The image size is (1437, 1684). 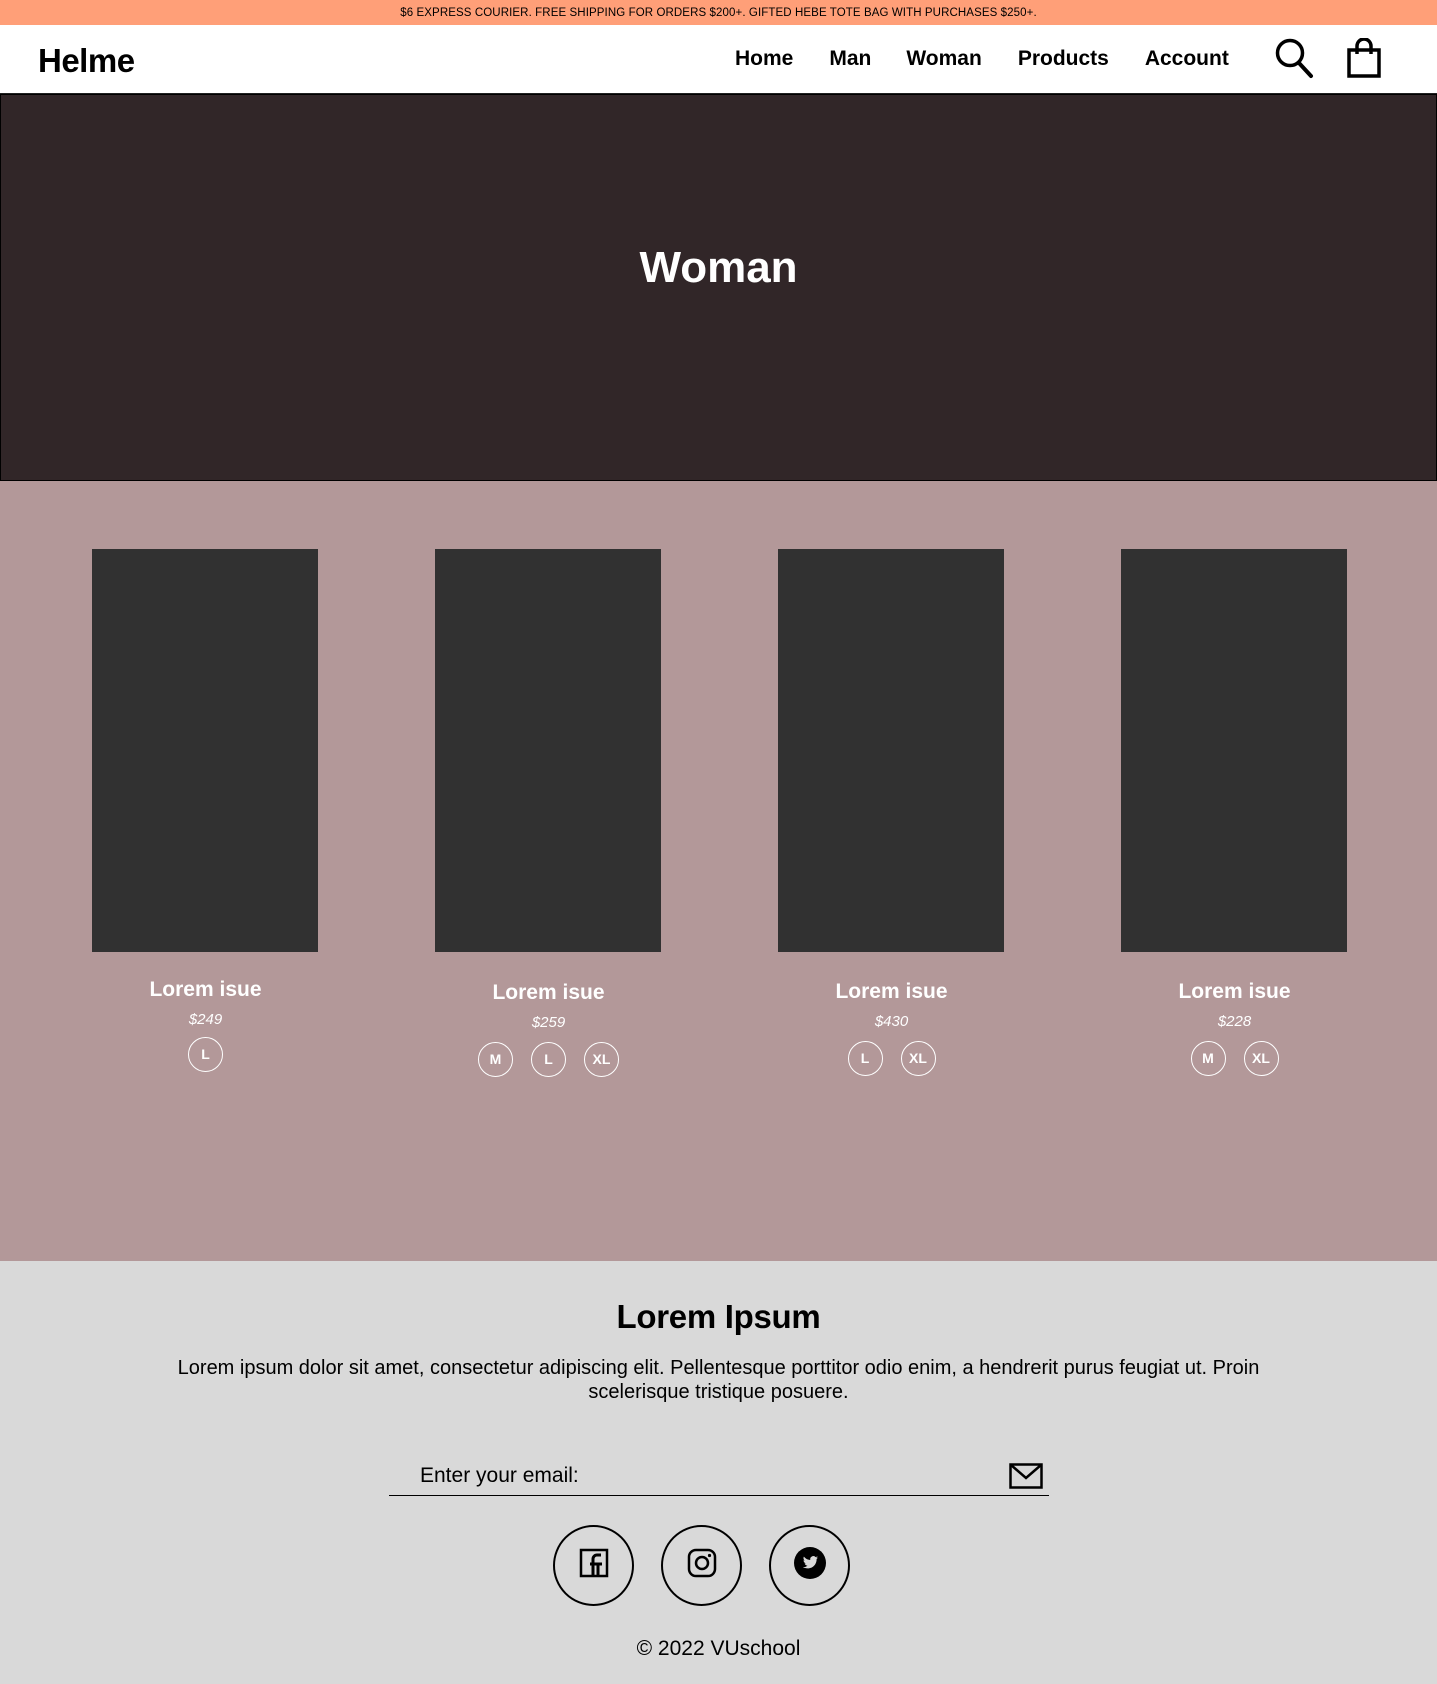 I want to click on email-input, so click(x=719, y=1476).